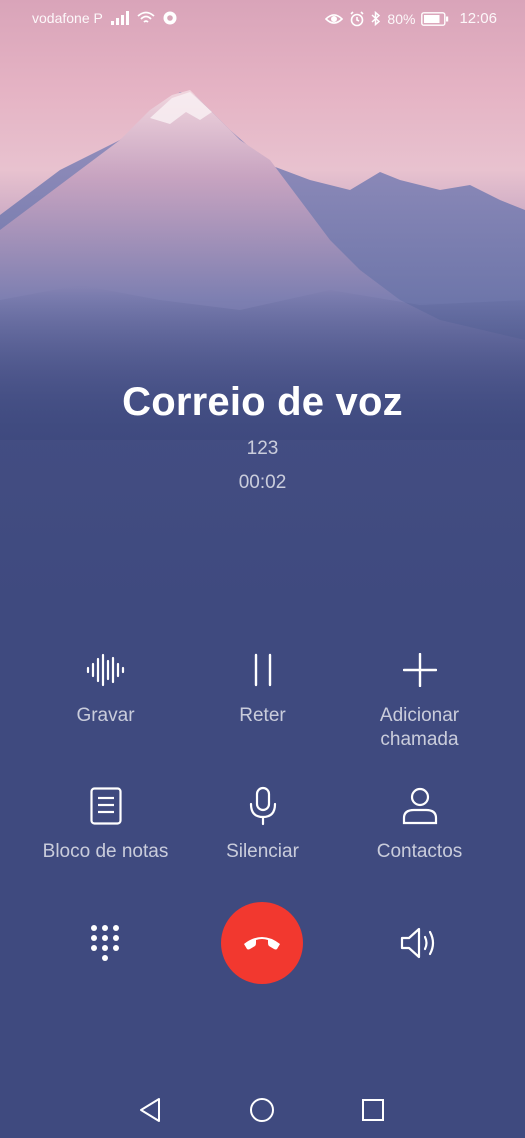  What do you see at coordinates (419, 806) in the screenshot?
I see `person-icon` at bounding box center [419, 806].